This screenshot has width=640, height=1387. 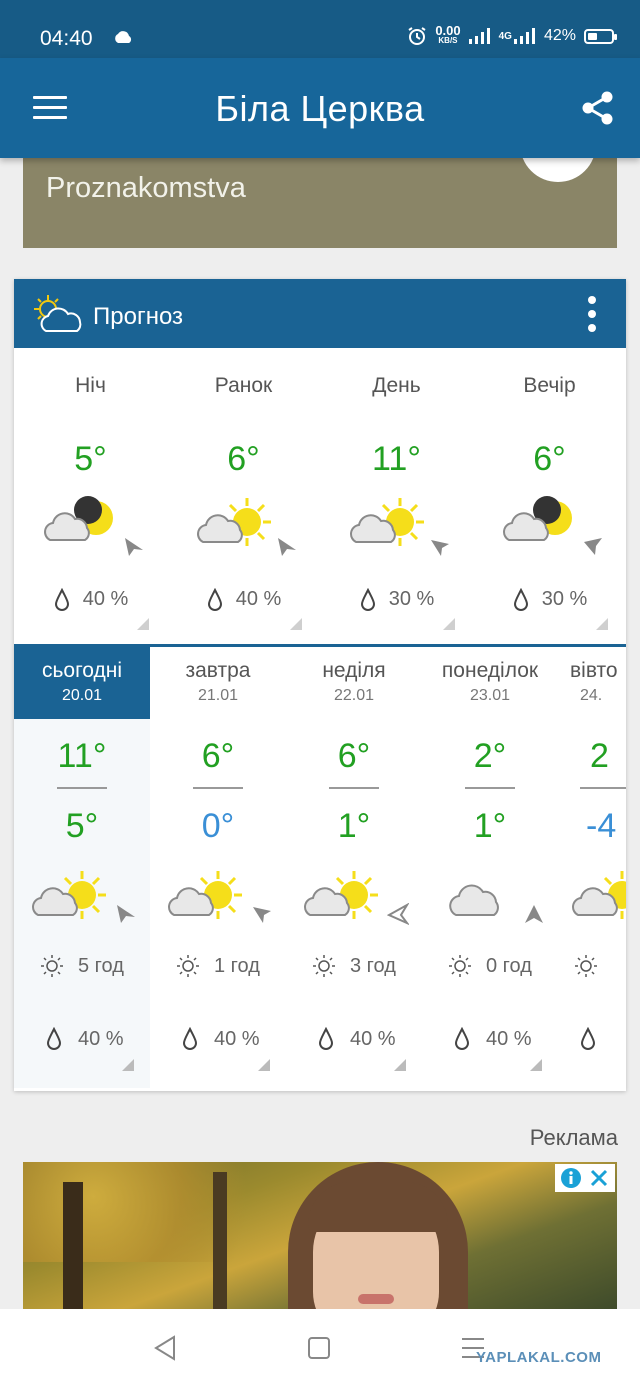 What do you see at coordinates (58, 313) in the screenshot?
I see `weather-cloud-sun-icon` at bounding box center [58, 313].